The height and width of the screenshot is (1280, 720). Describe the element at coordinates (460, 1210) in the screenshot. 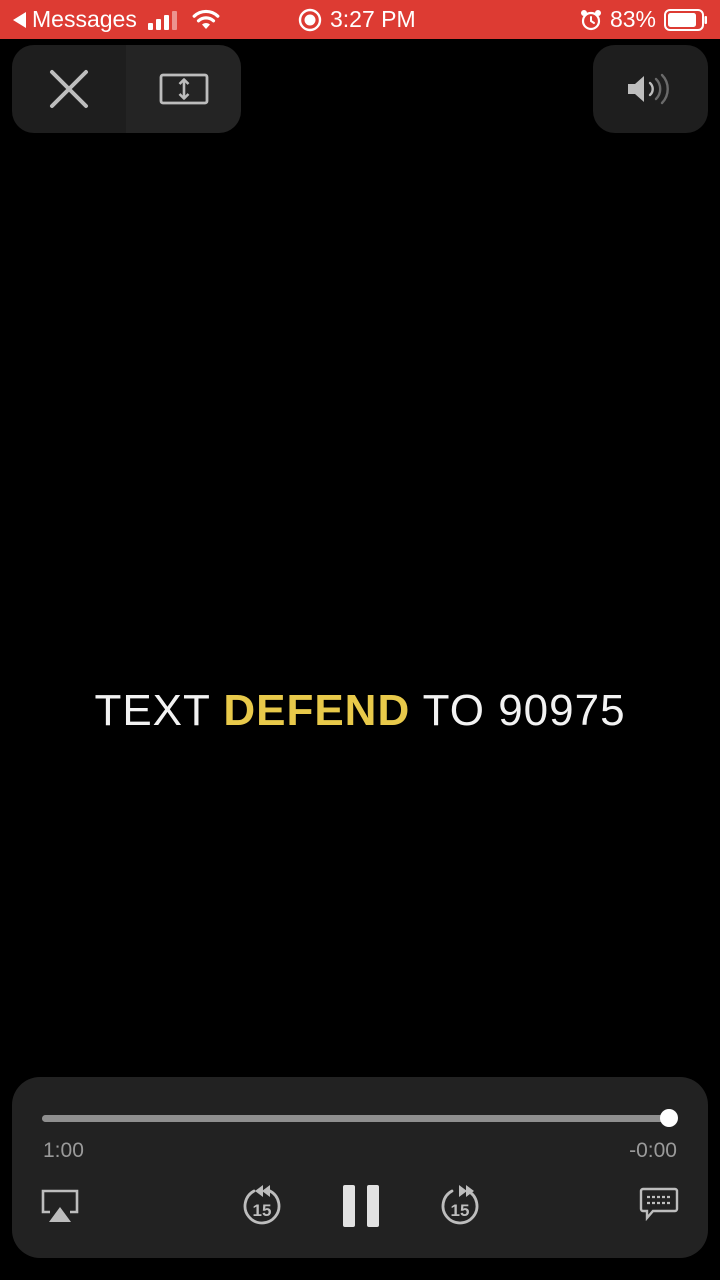

I see `skip-forward-seconds: 15` at that location.